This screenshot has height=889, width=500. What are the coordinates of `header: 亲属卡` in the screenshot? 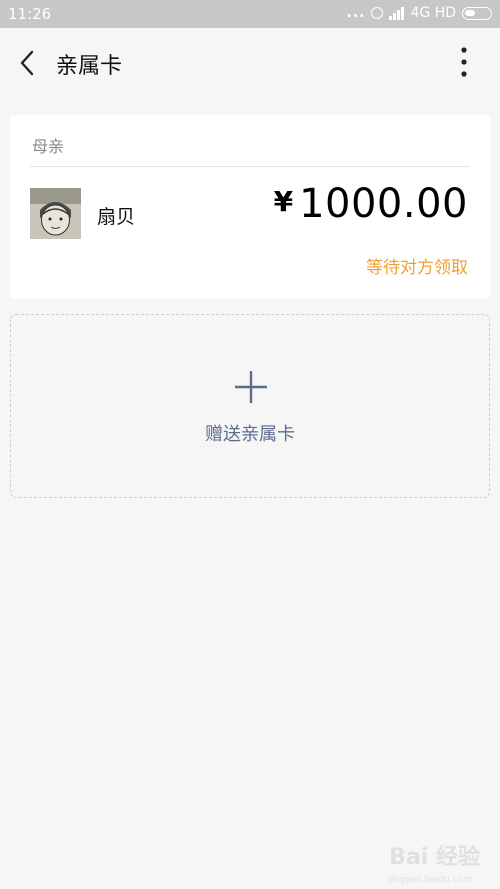 It's located at (250, 63).